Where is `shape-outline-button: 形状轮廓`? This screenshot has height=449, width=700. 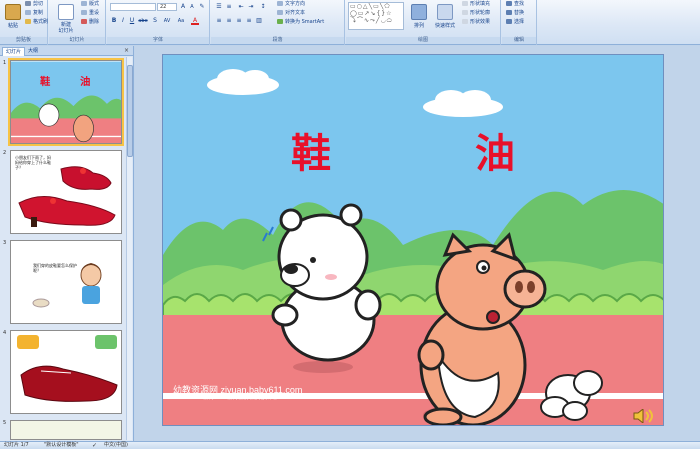 shape-outline-button: 形状轮廓 is located at coordinates (476, 13).